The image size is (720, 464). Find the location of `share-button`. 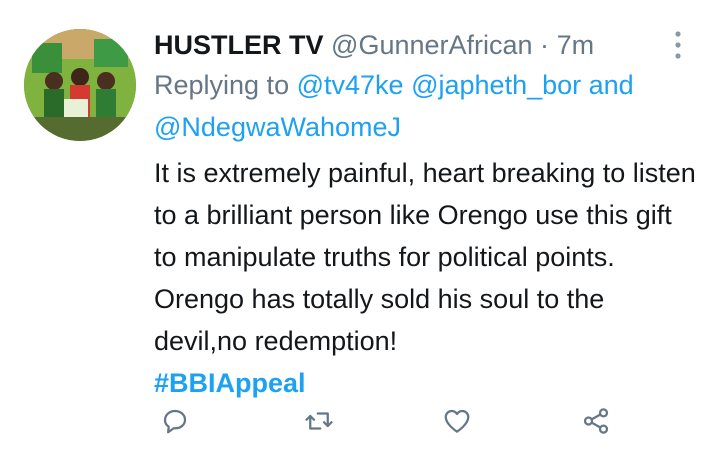

share-button is located at coordinates (596, 421).